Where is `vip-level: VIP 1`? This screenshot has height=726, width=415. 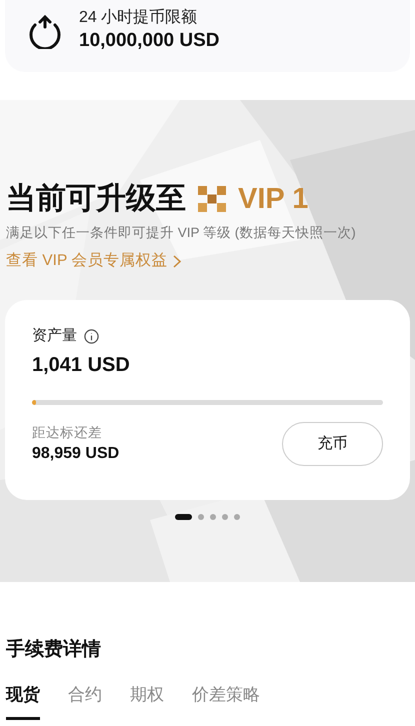
vip-level: VIP 1 is located at coordinates (273, 199).